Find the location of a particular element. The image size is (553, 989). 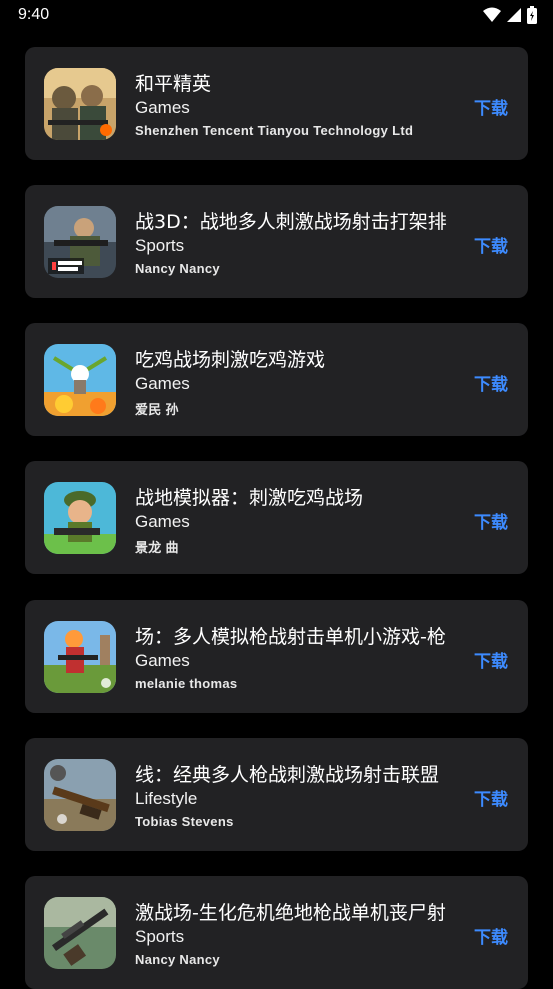

signal-icon is located at coordinates (514, 15).